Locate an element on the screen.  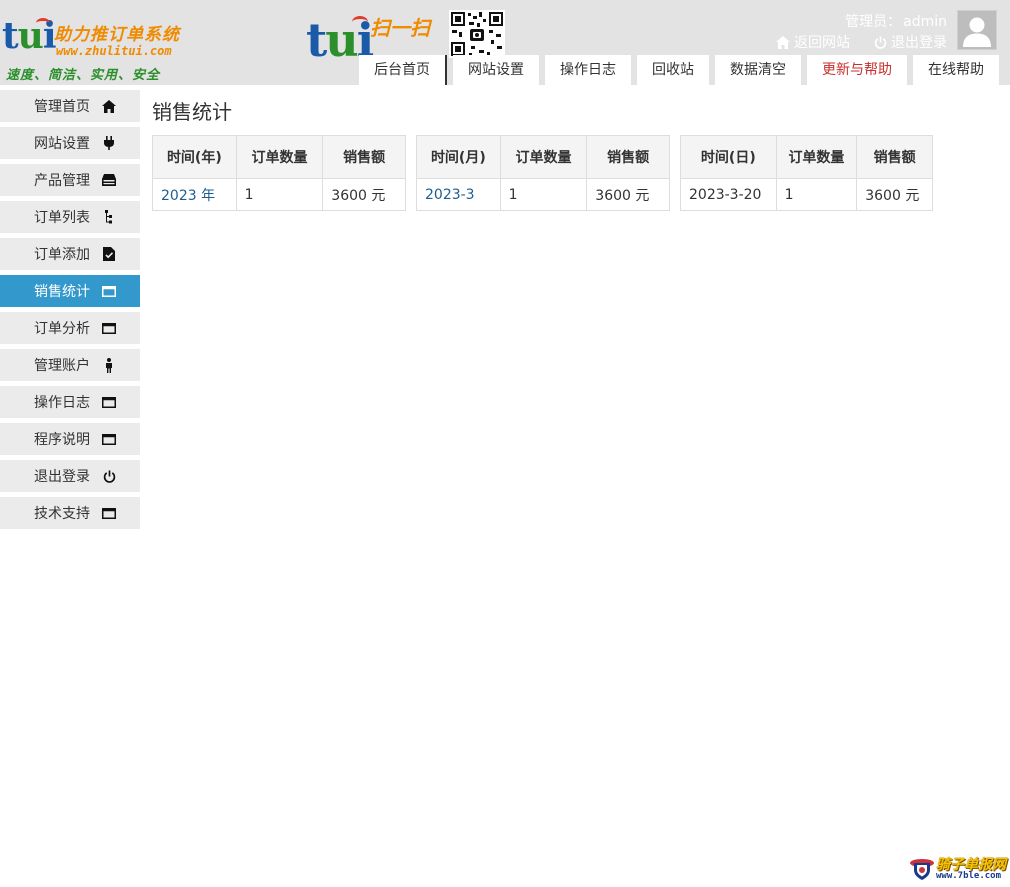
sidebar-item-order-add: 订单添加 is located at coordinates (70, 254).